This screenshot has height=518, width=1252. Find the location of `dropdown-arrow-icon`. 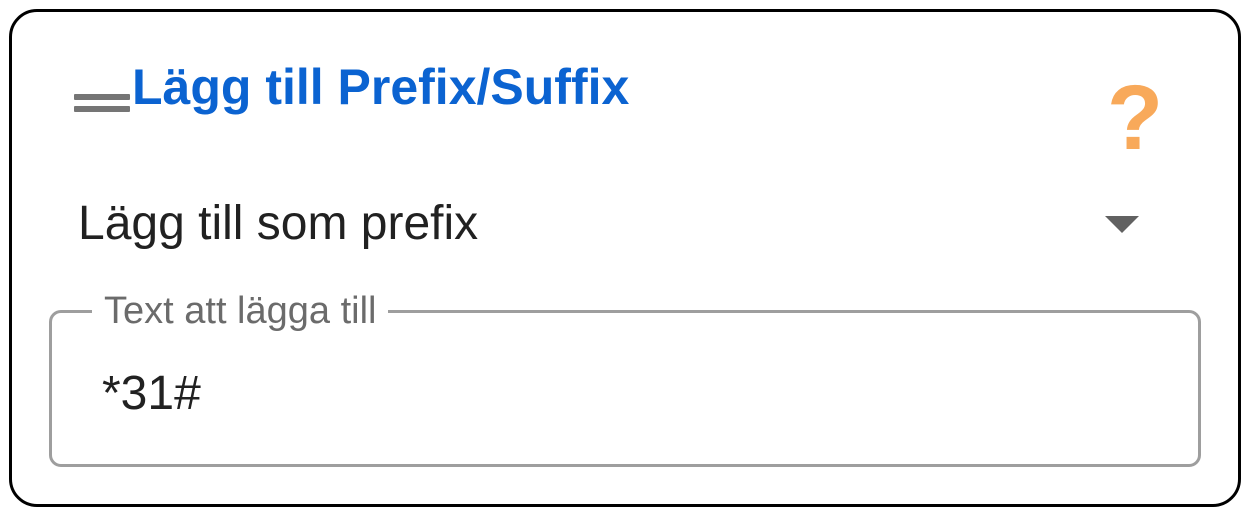

dropdown-arrow-icon is located at coordinates (1122, 224).